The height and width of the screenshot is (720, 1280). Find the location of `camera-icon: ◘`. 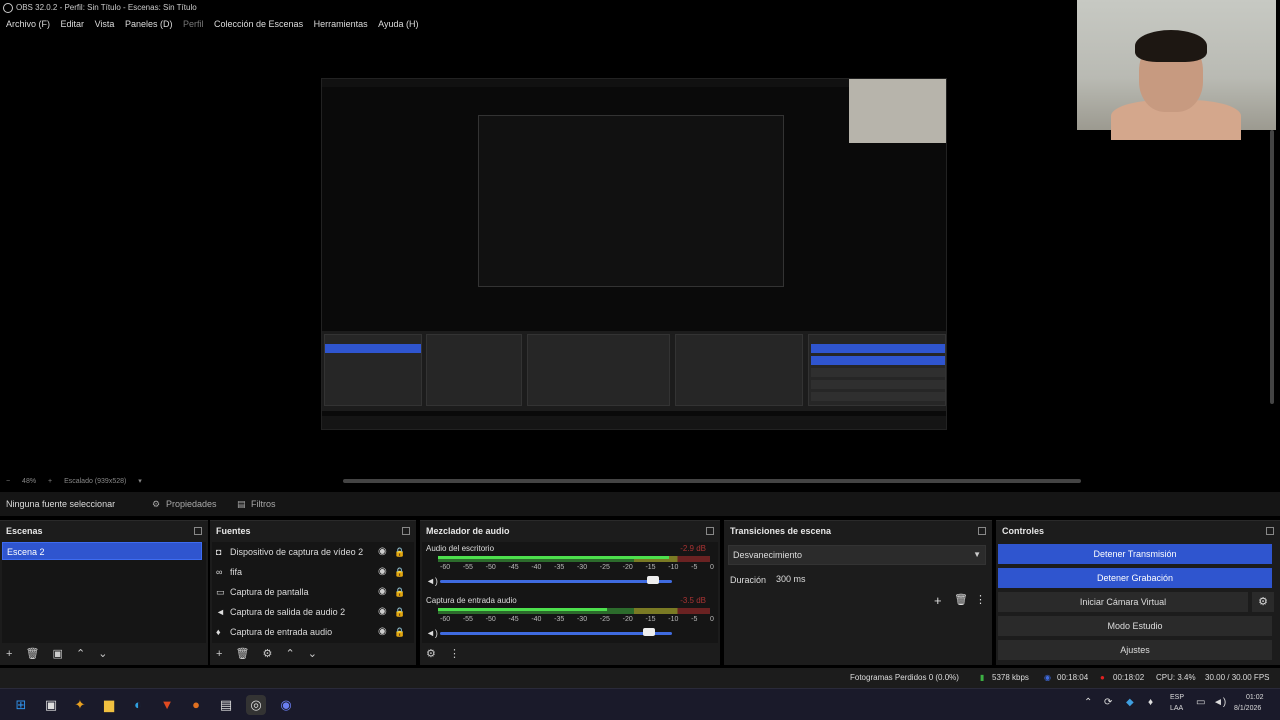

camera-icon: ◘ is located at coordinates (219, 552).